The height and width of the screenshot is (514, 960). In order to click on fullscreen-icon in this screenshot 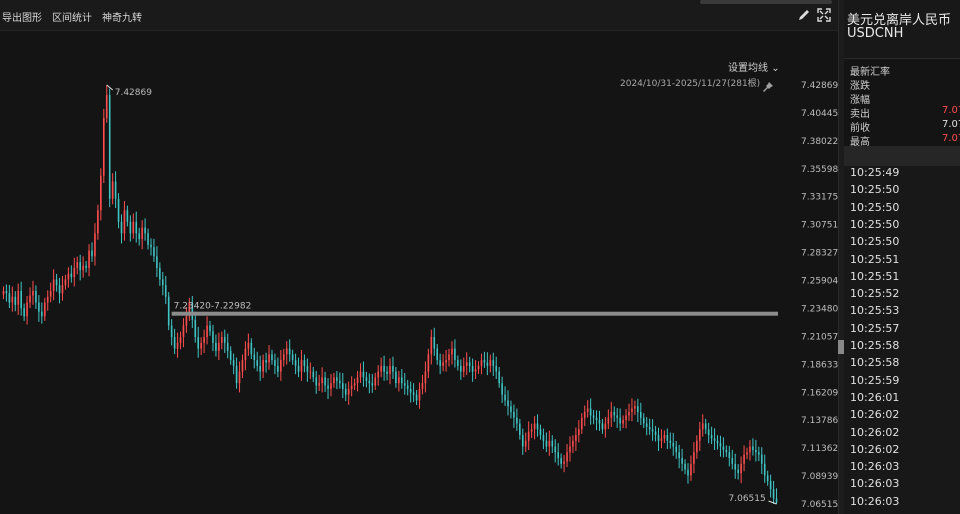, I will do `click(824, 15)`.